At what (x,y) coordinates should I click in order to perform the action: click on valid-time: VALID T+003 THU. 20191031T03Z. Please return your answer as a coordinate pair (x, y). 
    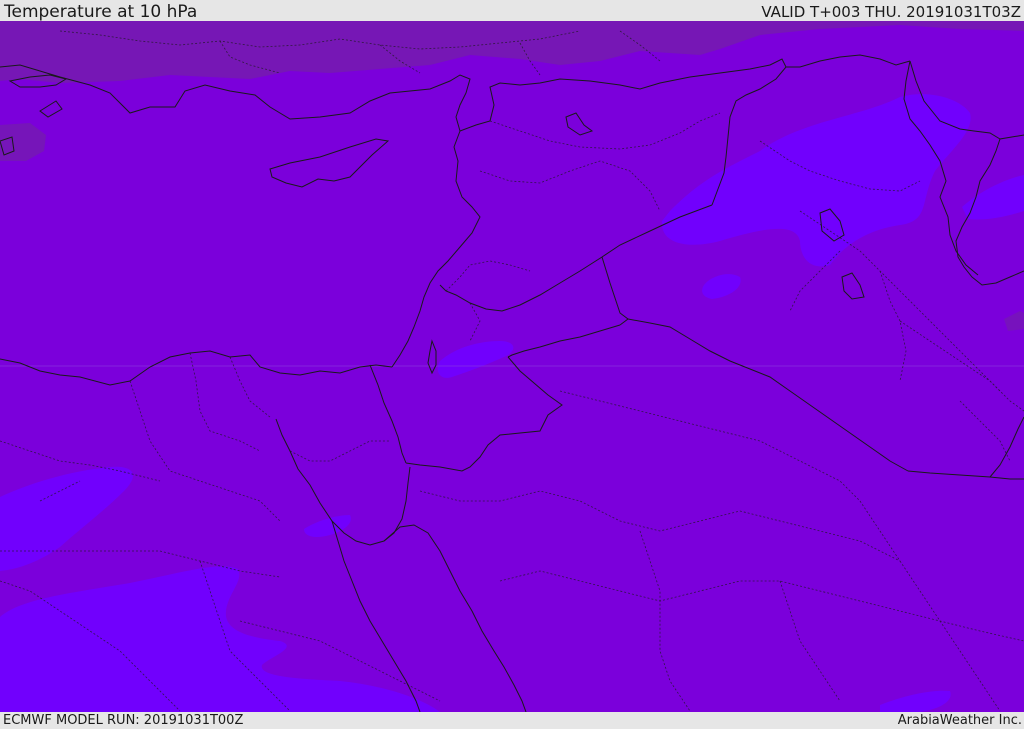
    Looking at the image, I should click on (891, 12).